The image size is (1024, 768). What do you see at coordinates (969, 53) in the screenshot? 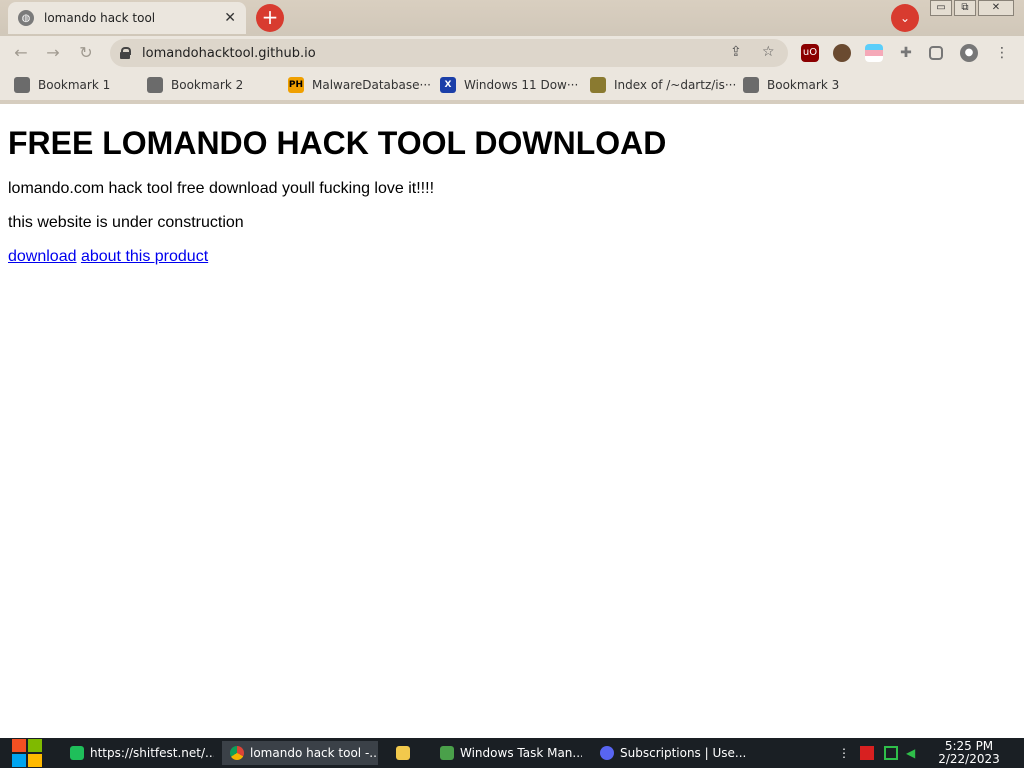
I see `profile-icon: ●` at bounding box center [969, 53].